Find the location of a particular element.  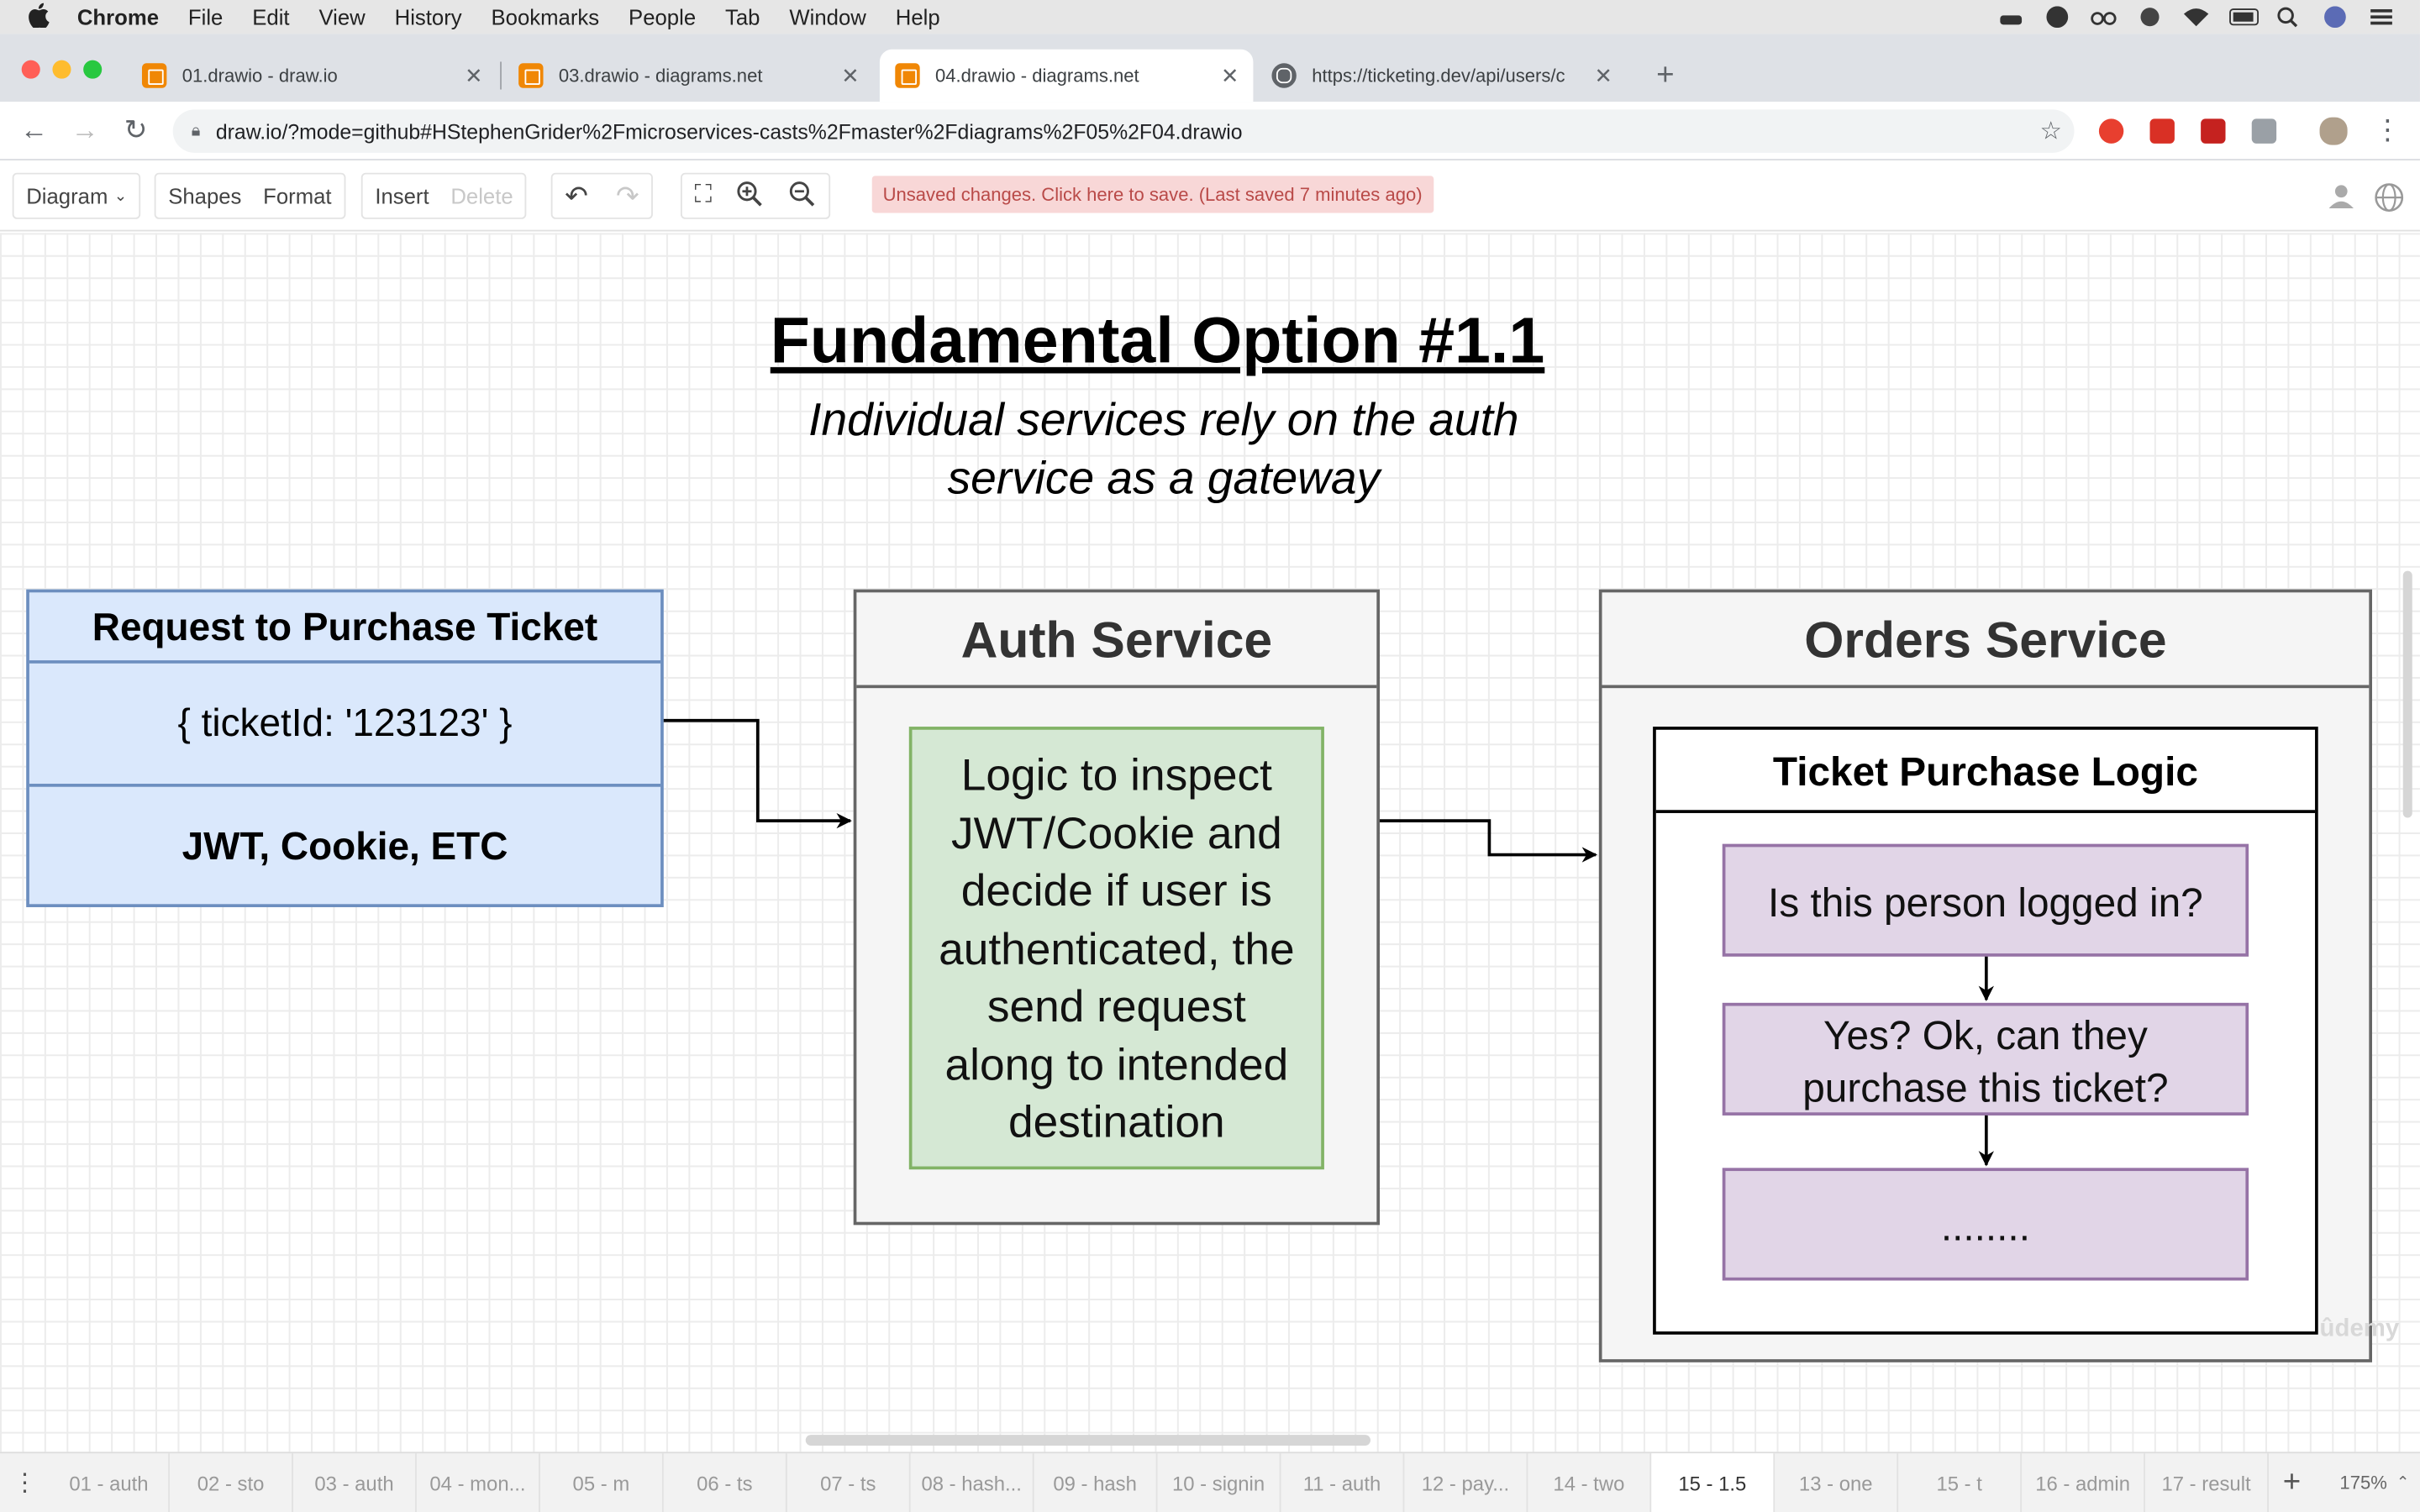

browser-tab: 03.drawio - diagrams.net ✕ is located at coordinates (688, 76).